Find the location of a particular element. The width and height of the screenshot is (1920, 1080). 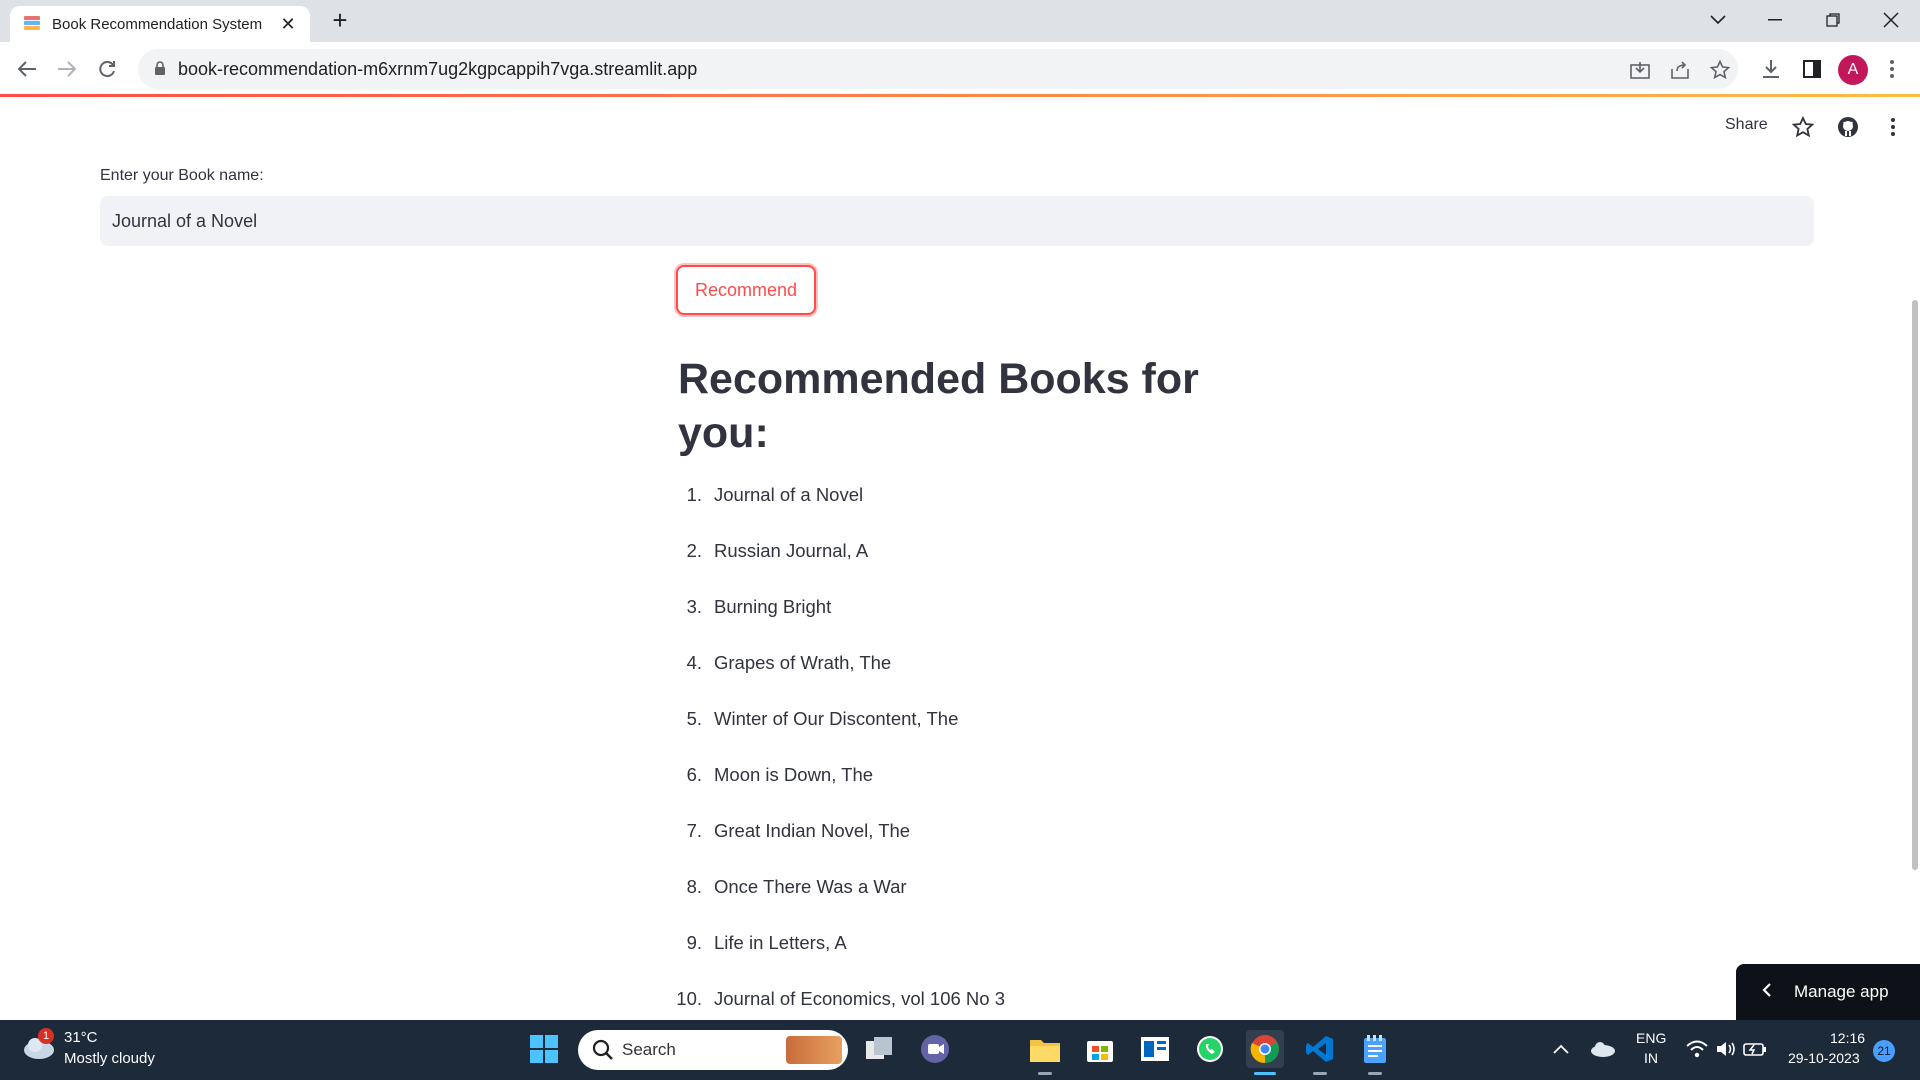

browser-tab: Book Recommendation System ✕ is located at coordinates (160, 24).